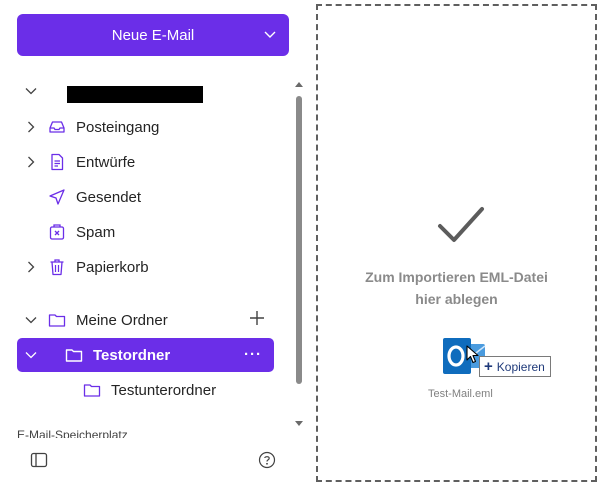 The image size is (608, 488). Describe the element at coordinates (57, 162) in the screenshot. I see `draft-icon` at that location.